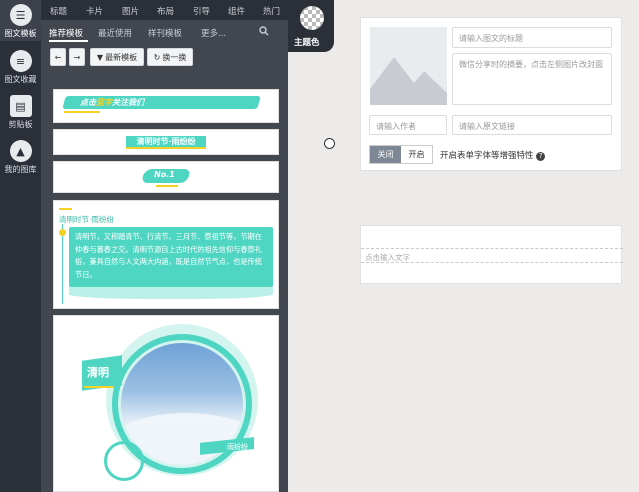 Image resolution: width=639 pixels, height=492 pixels. What do you see at coordinates (121, 57) in the screenshot?
I see `newest-label: 最新模板` at bounding box center [121, 57].